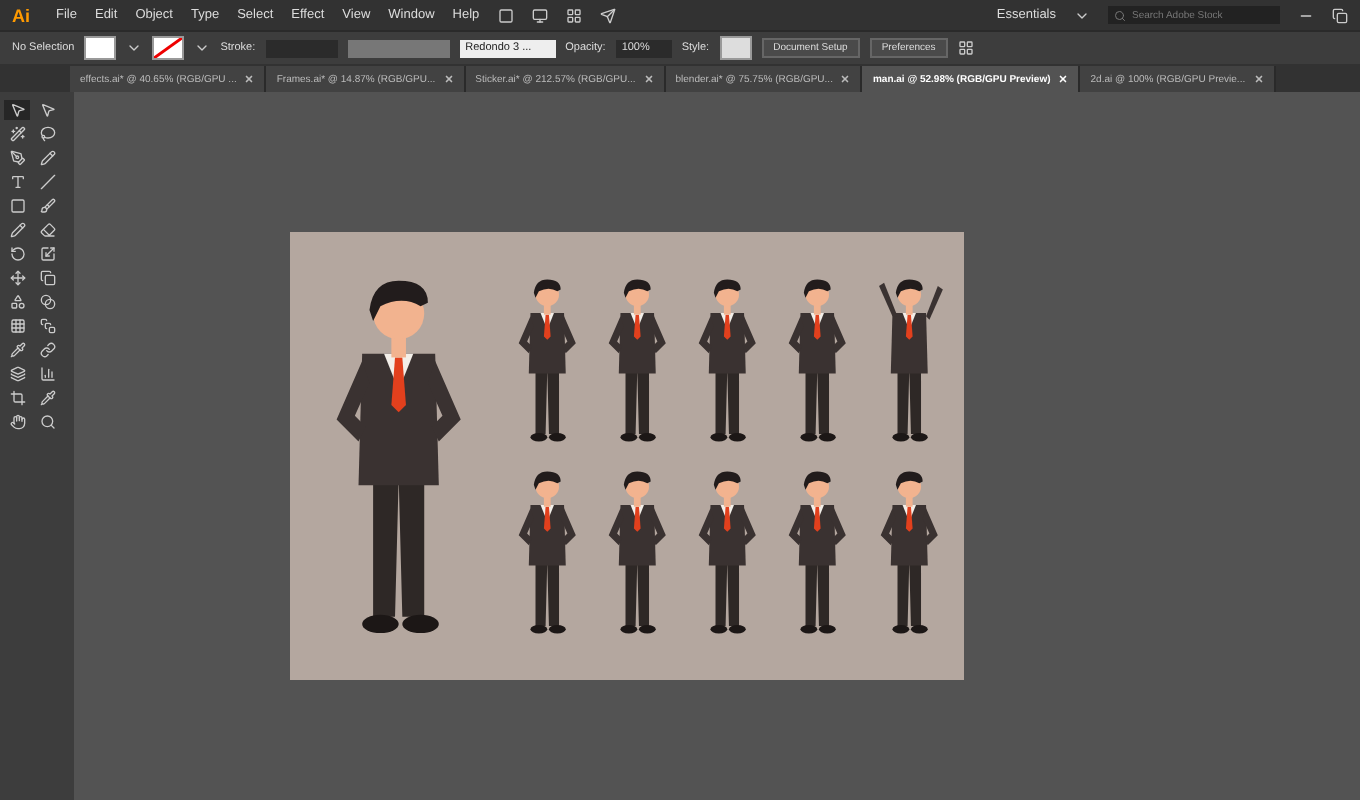 The image size is (1360, 800). Describe the element at coordinates (573, 15) in the screenshot. I see `layout-icon` at that location.